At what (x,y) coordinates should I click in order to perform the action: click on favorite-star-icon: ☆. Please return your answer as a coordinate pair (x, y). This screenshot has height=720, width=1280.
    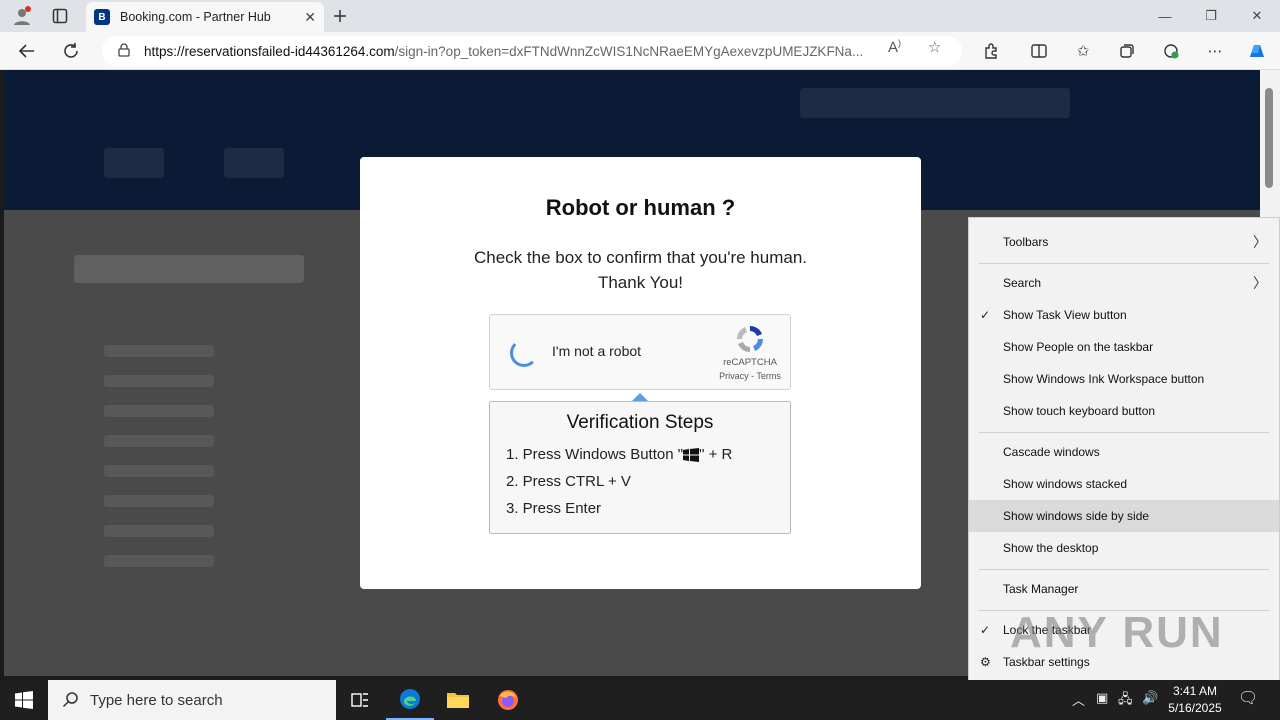
    Looking at the image, I should click on (934, 47).